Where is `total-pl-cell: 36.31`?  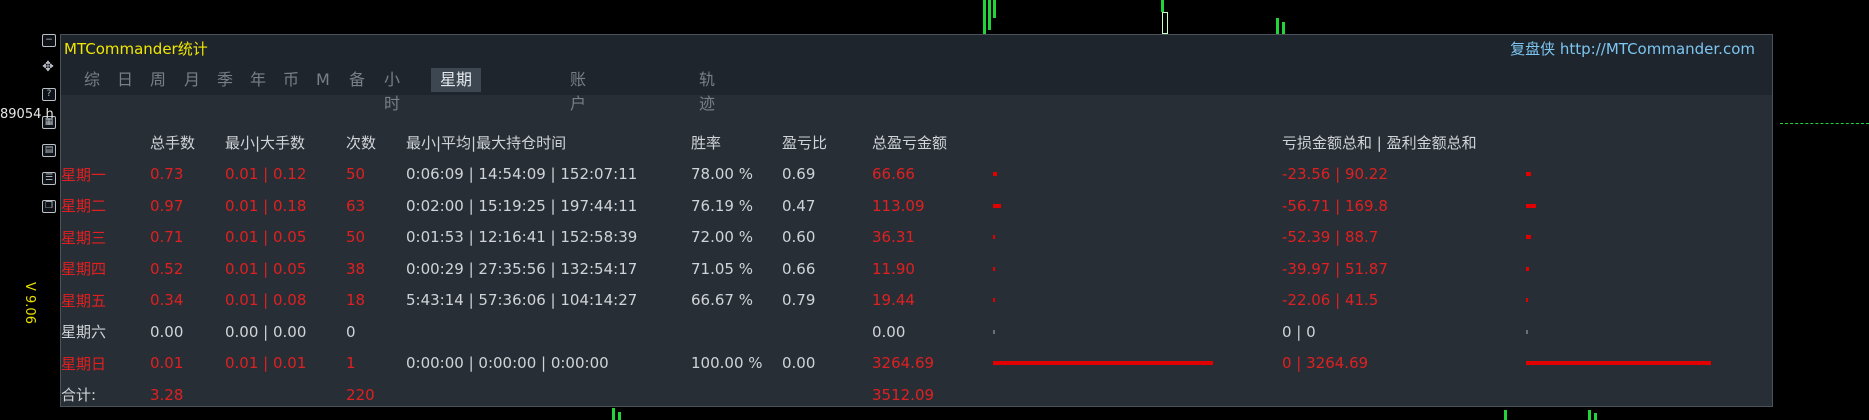 total-pl-cell: 36.31 is located at coordinates (893, 237).